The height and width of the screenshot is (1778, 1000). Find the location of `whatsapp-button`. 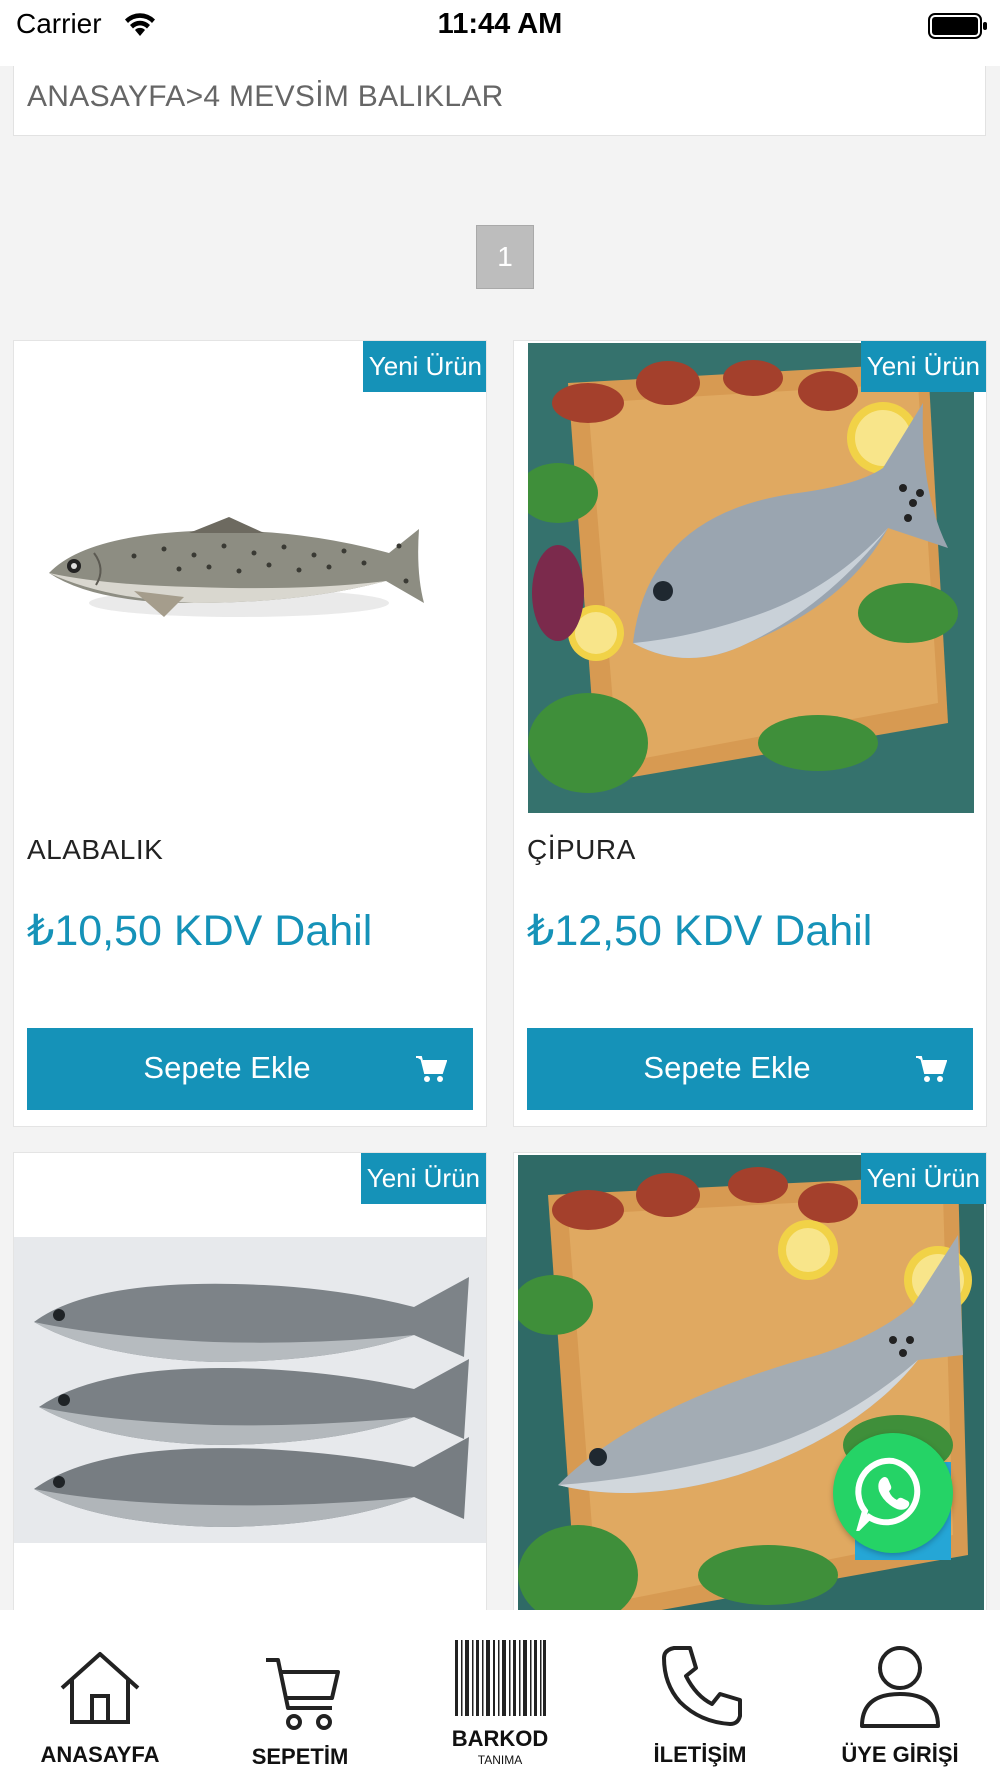

whatsapp-button is located at coordinates (893, 1493).